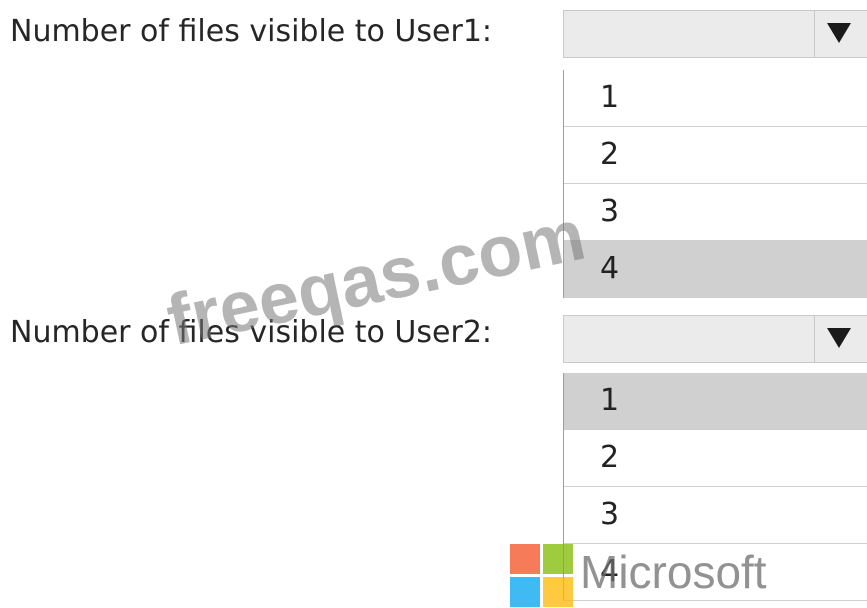 The height and width of the screenshot is (608, 867). What do you see at coordinates (715, 155) in the screenshot?
I see `dropdown-user1-option-2: 2` at bounding box center [715, 155].